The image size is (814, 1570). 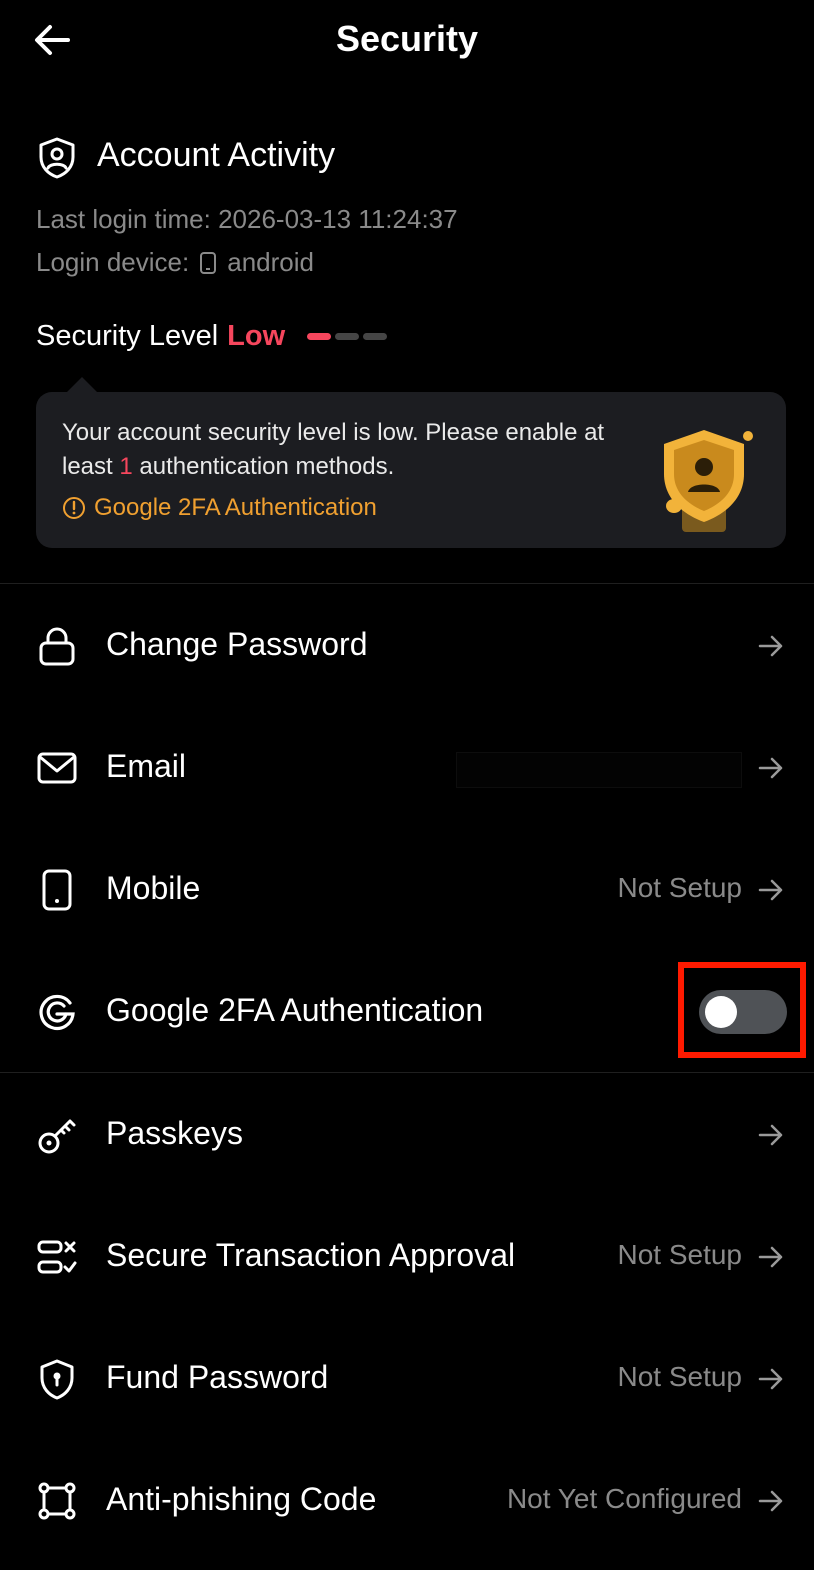 I want to click on login-device-label: Login device:, so click(x=113, y=262).